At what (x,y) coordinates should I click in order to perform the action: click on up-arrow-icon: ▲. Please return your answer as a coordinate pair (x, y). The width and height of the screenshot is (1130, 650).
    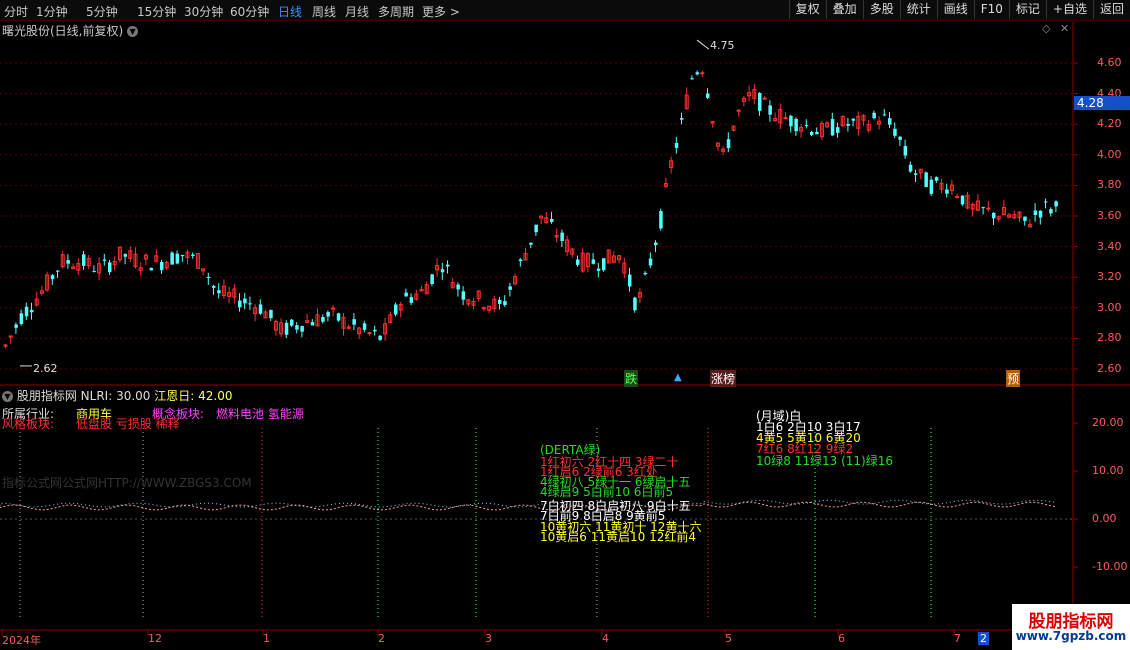
    Looking at the image, I should click on (678, 377).